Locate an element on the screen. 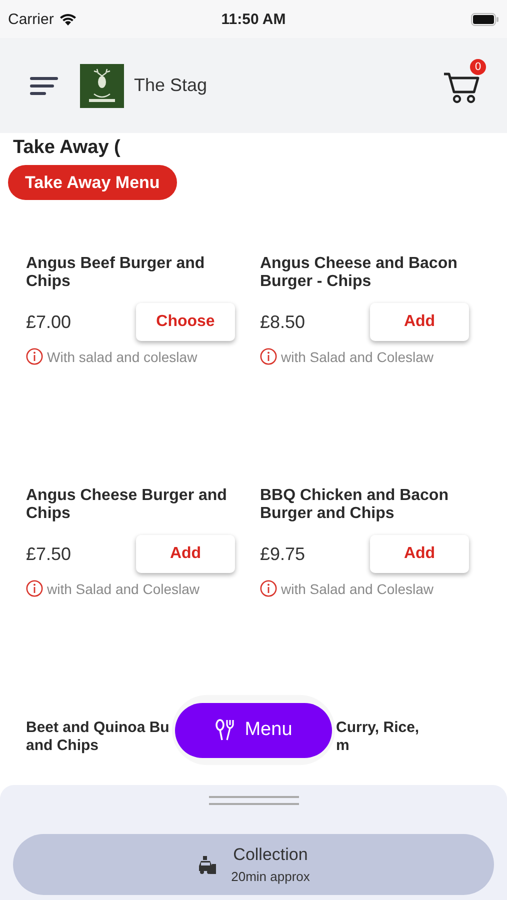 Image resolution: width=507 pixels, height=900 pixels. battery-icon is located at coordinates (485, 19).